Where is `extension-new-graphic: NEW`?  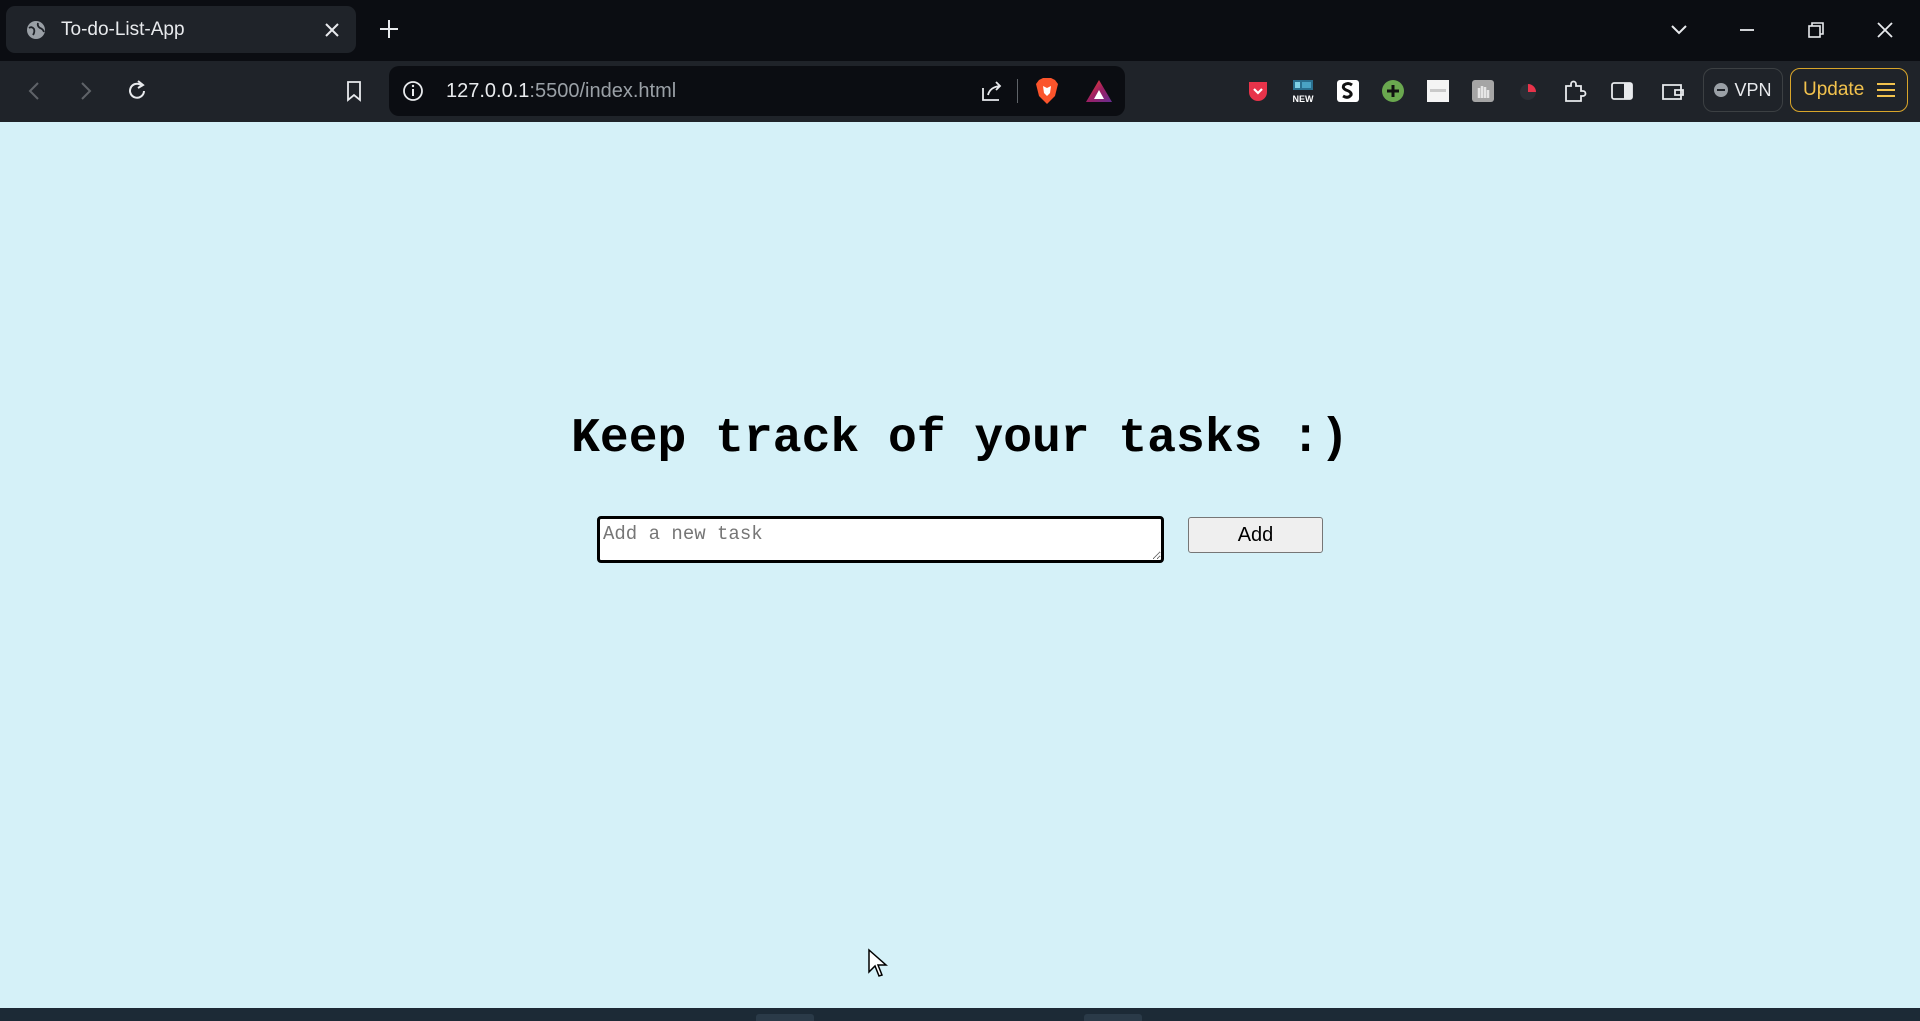
extension-new-graphic: NEW is located at coordinates (1304, 92).